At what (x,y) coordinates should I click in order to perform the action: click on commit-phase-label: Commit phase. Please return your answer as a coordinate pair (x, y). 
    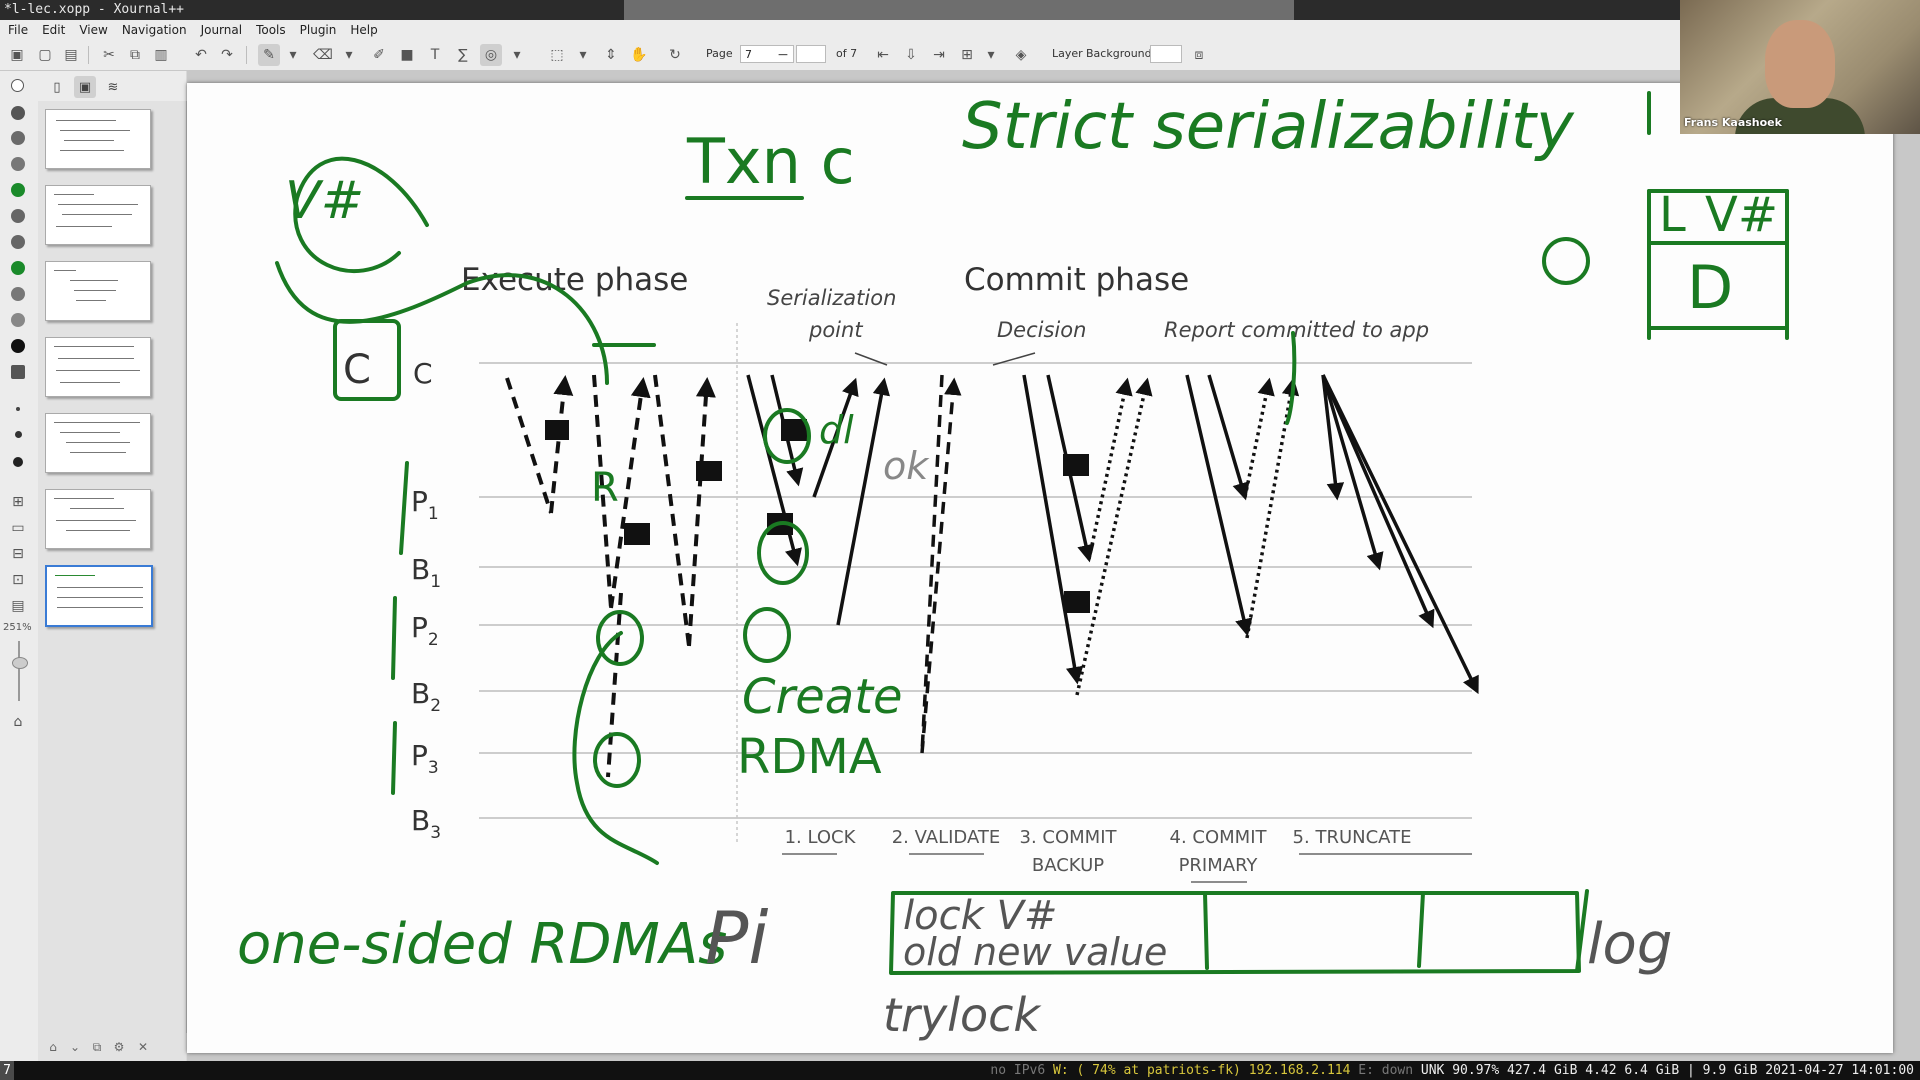
    Looking at the image, I should click on (1076, 280).